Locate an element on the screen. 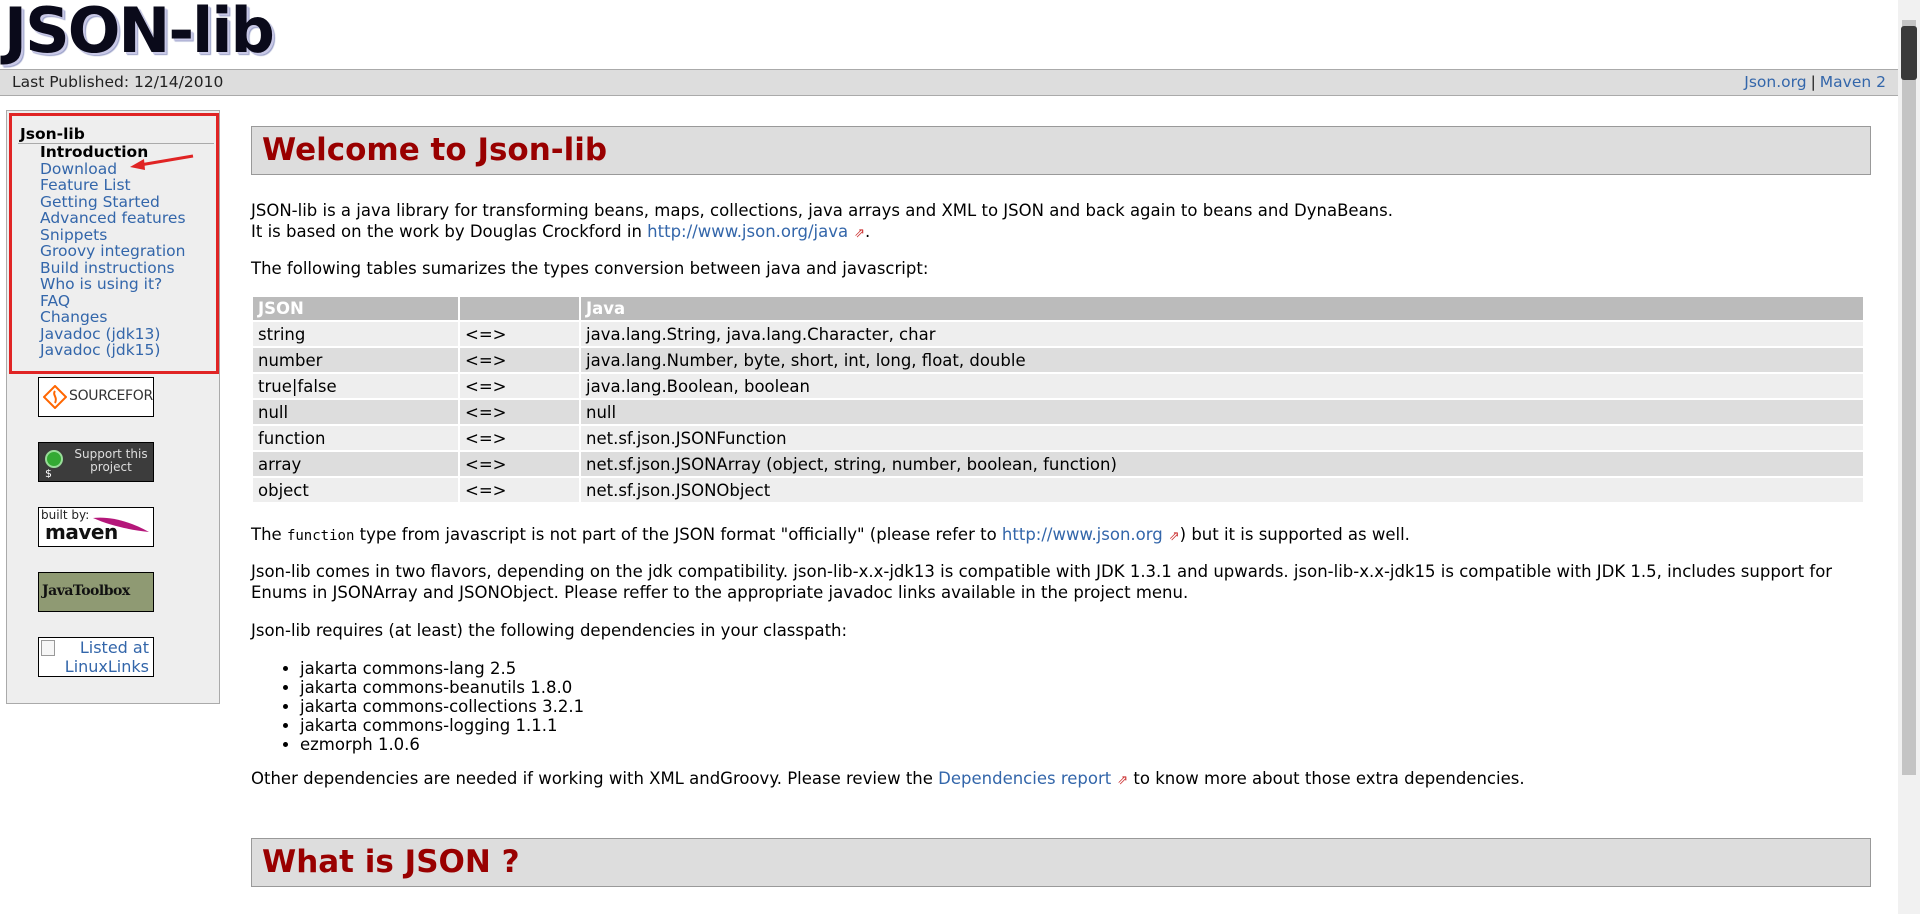 The image size is (1920, 914). javatoolbox-label: JavaToolbox is located at coordinates (86, 591).